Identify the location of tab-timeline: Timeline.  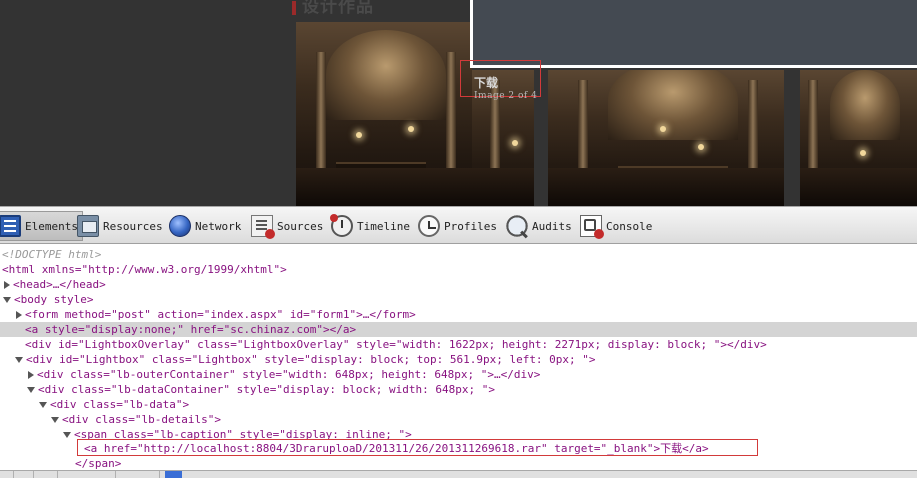
(370, 226).